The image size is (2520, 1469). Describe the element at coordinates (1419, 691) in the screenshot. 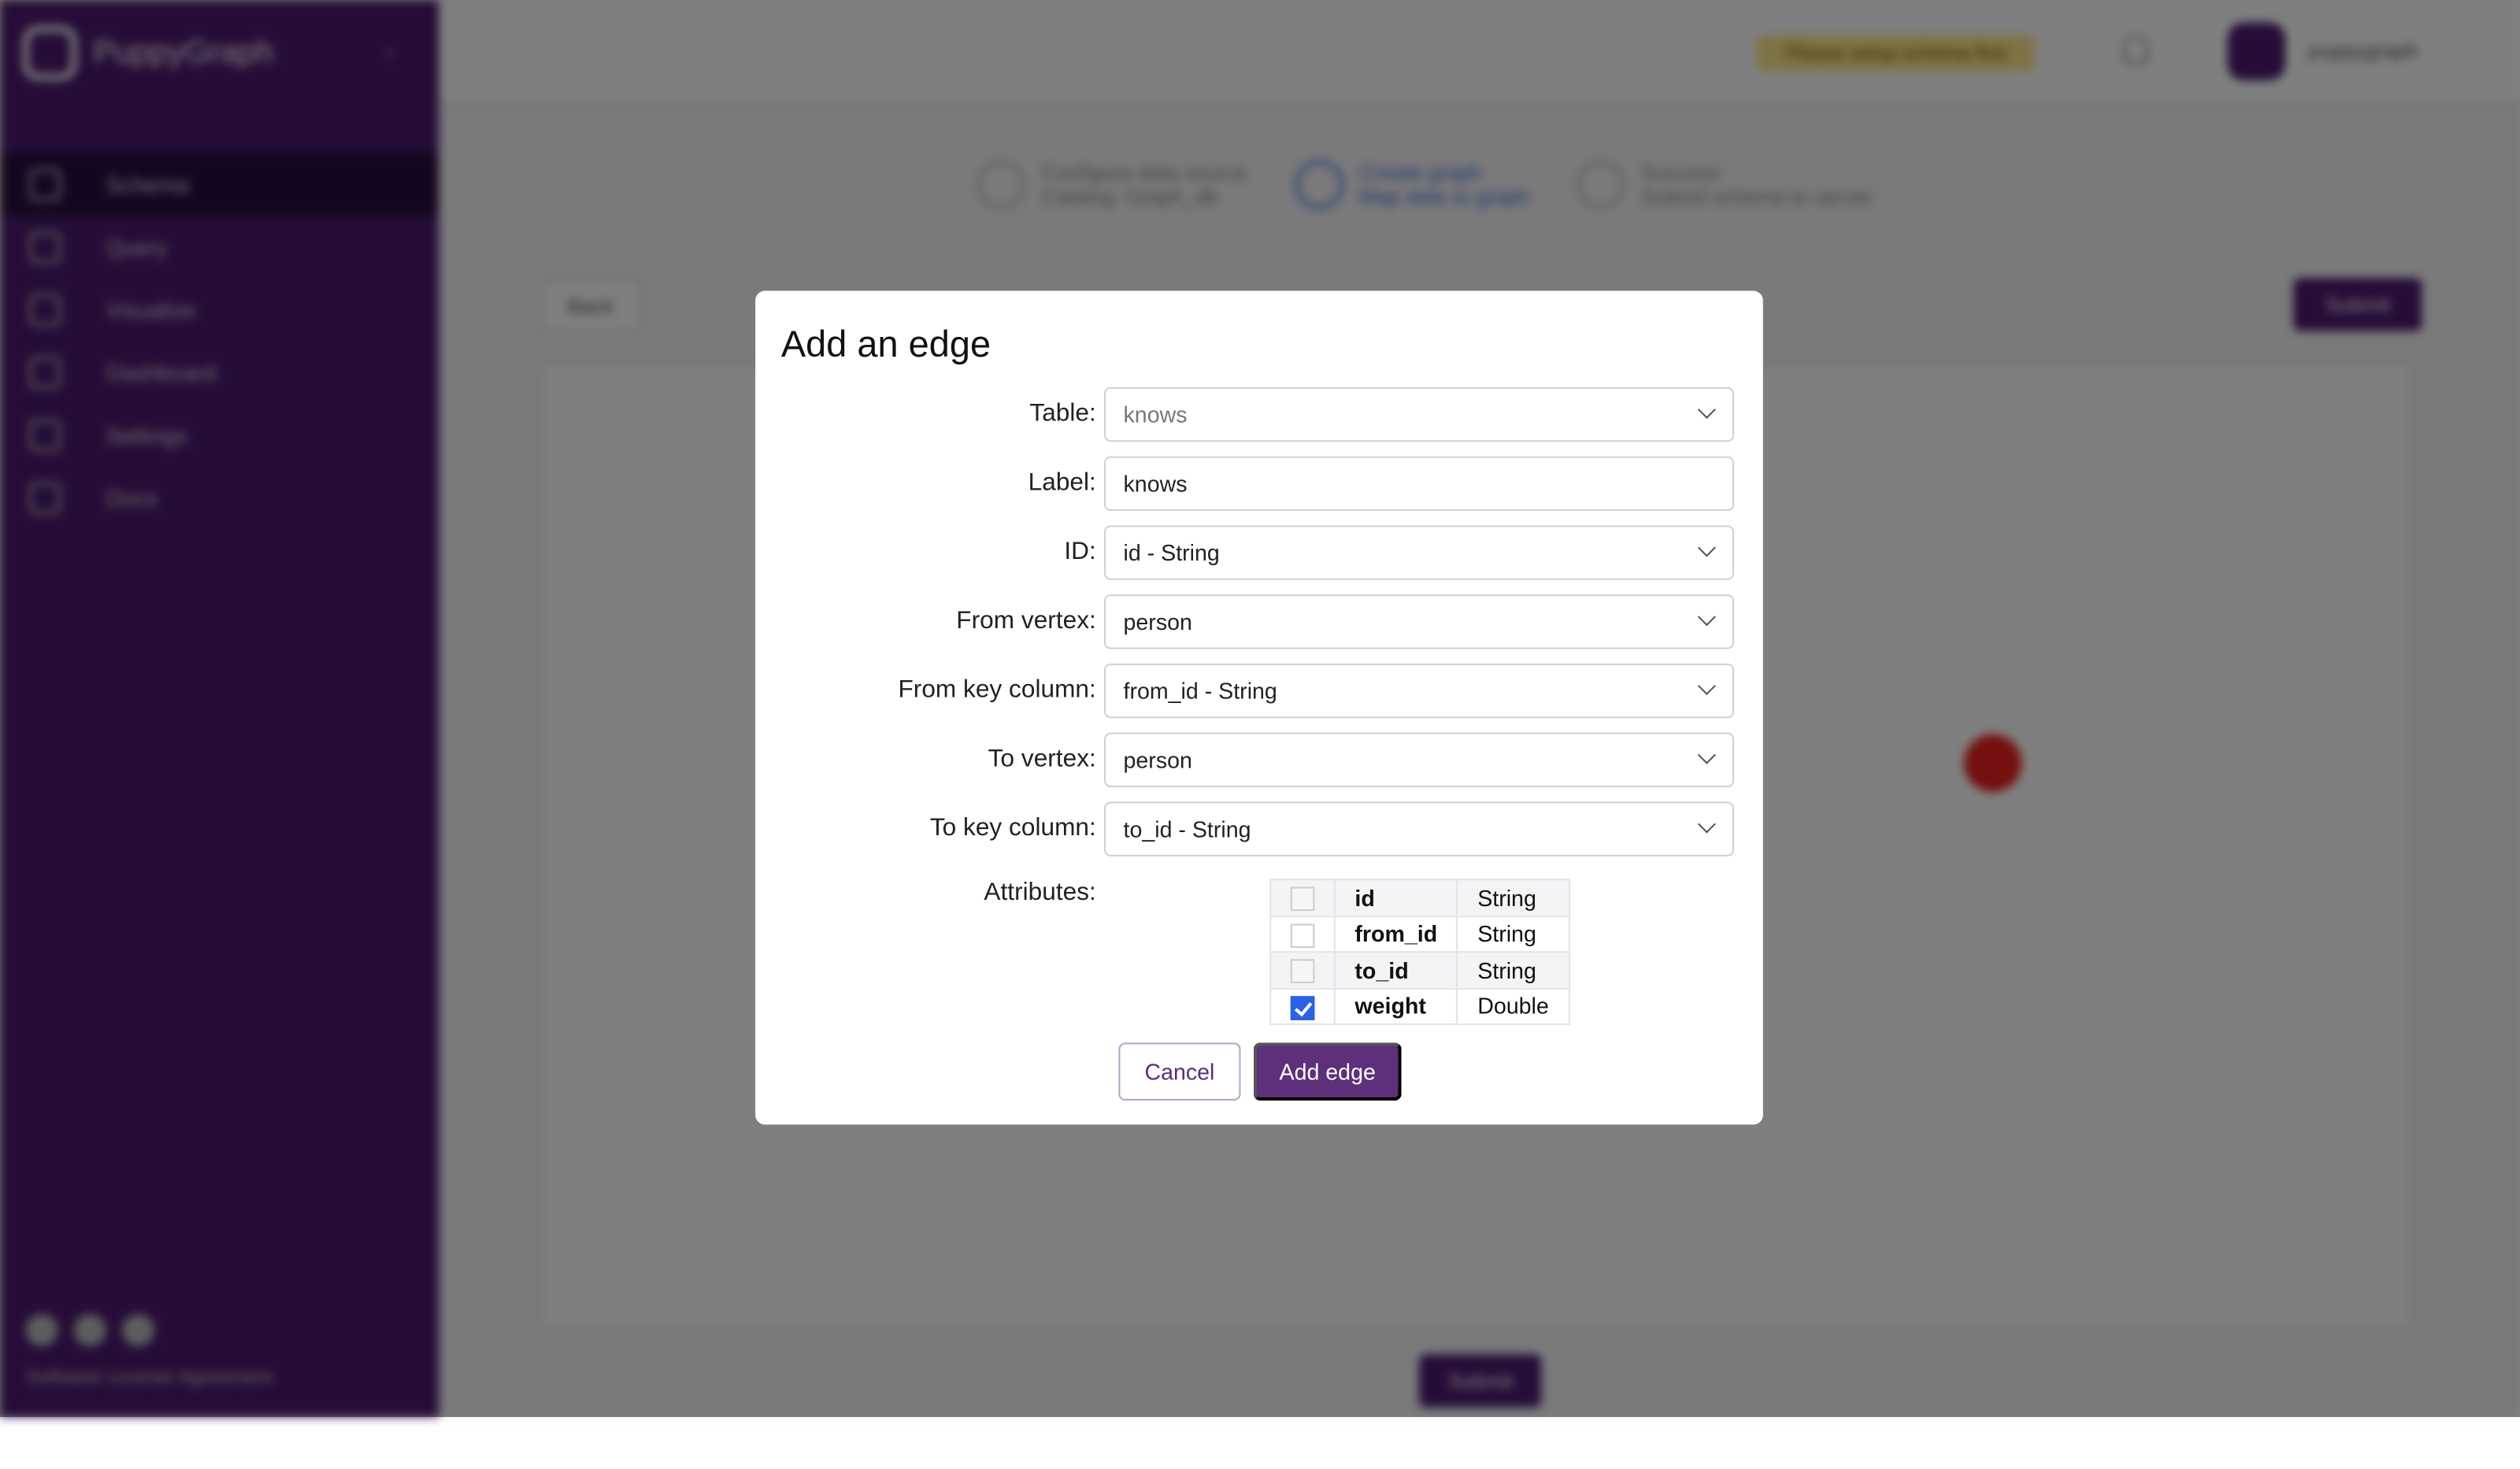

I see `from-key-column-select: from_id - String` at that location.